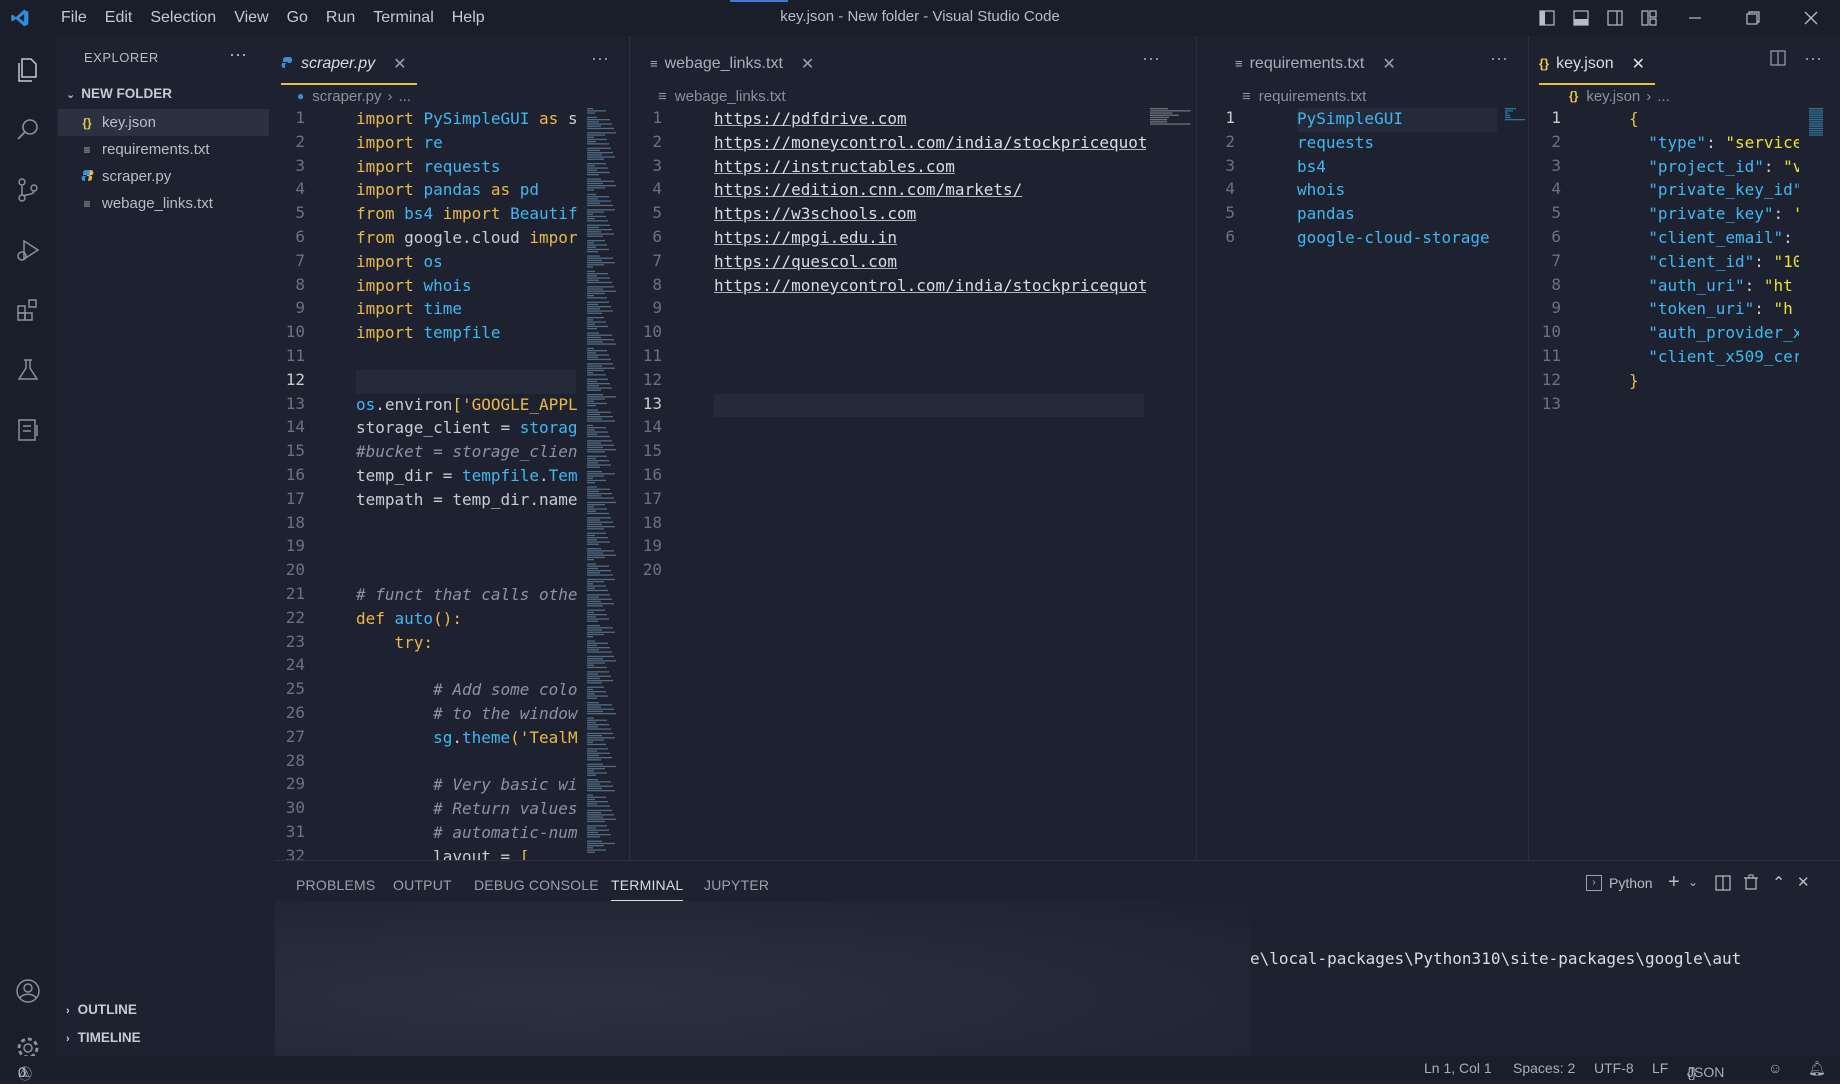 This screenshot has height=1084, width=1840. Describe the element at coordinates (657, 189) in the screenshot. I see `line-number: 4` at that location.